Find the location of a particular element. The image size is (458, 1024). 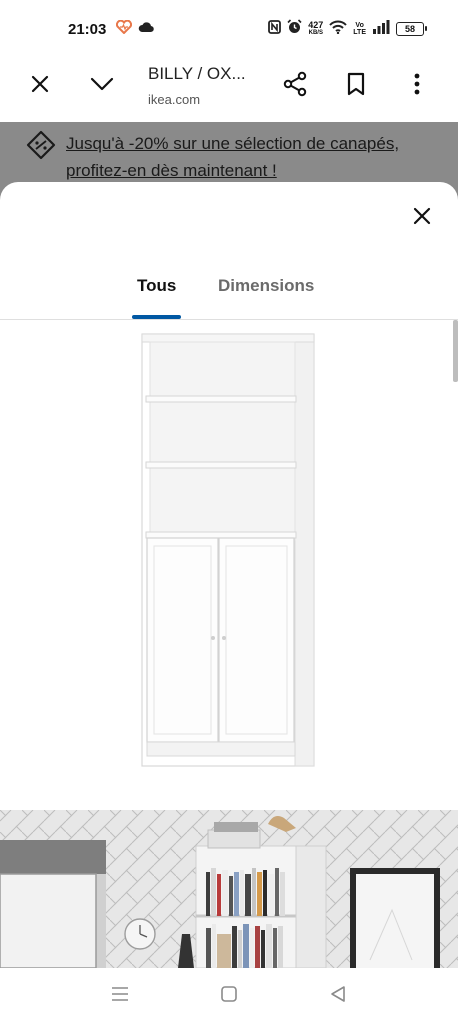

tab-dimensions: Dimensions is located at coordinates (266, 286).